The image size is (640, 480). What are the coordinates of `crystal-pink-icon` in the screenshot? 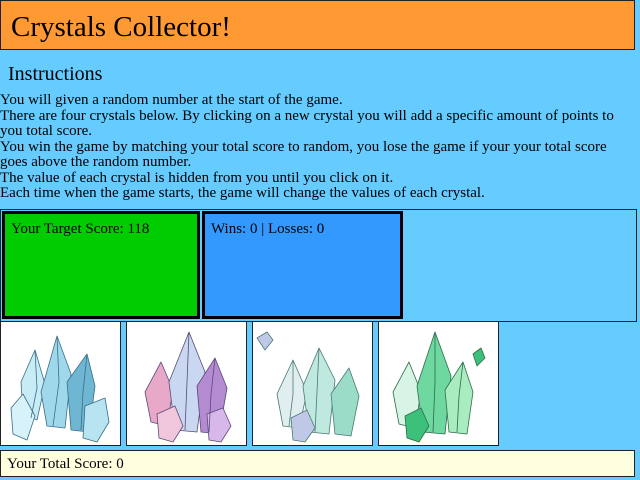 It's located at (188, 387).